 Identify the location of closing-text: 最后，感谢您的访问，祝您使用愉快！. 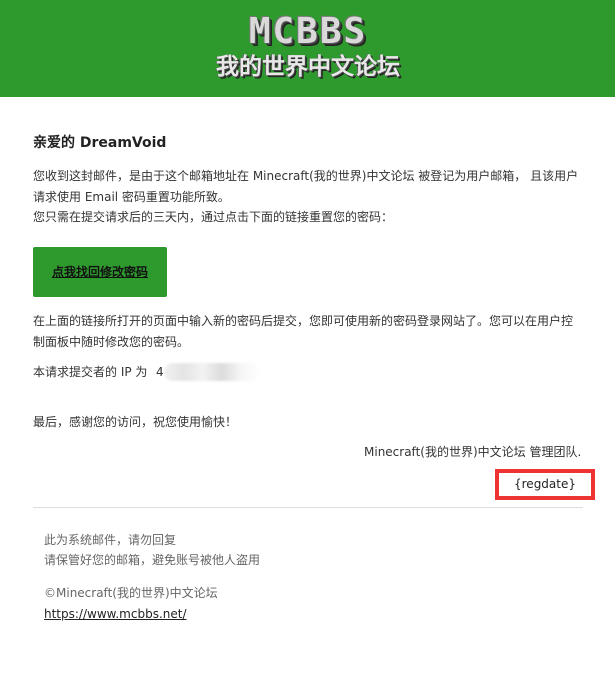
(135, 422).